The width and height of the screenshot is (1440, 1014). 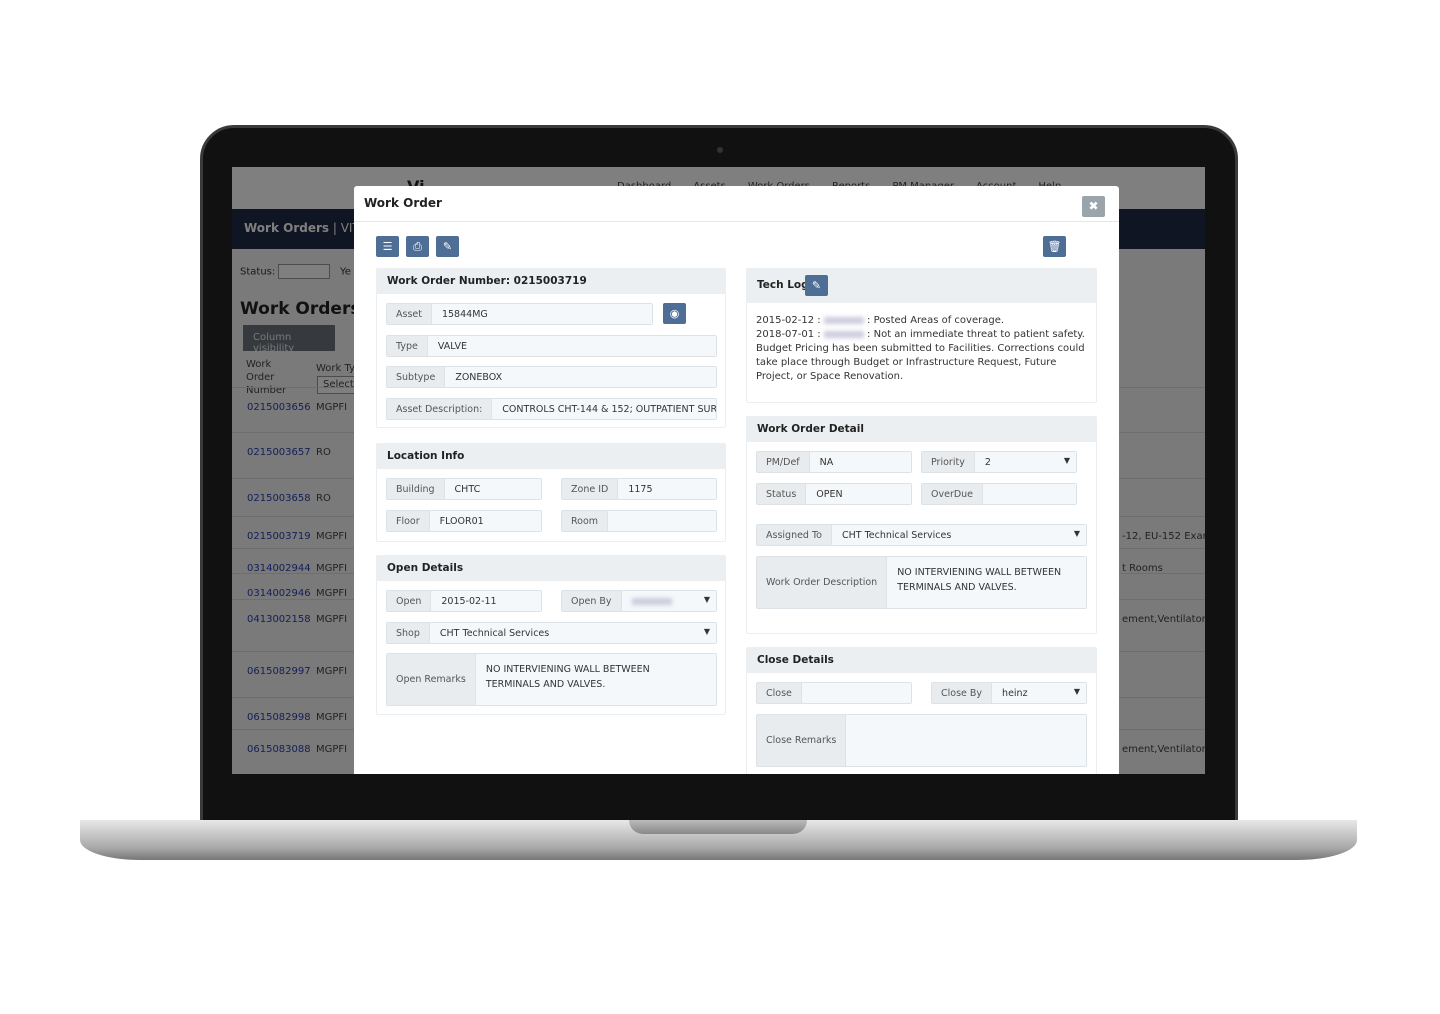 What do you see at coordinates (966, 740) in the screenshot?
I see `close-remarks-field` at bounding box center [966, 740].